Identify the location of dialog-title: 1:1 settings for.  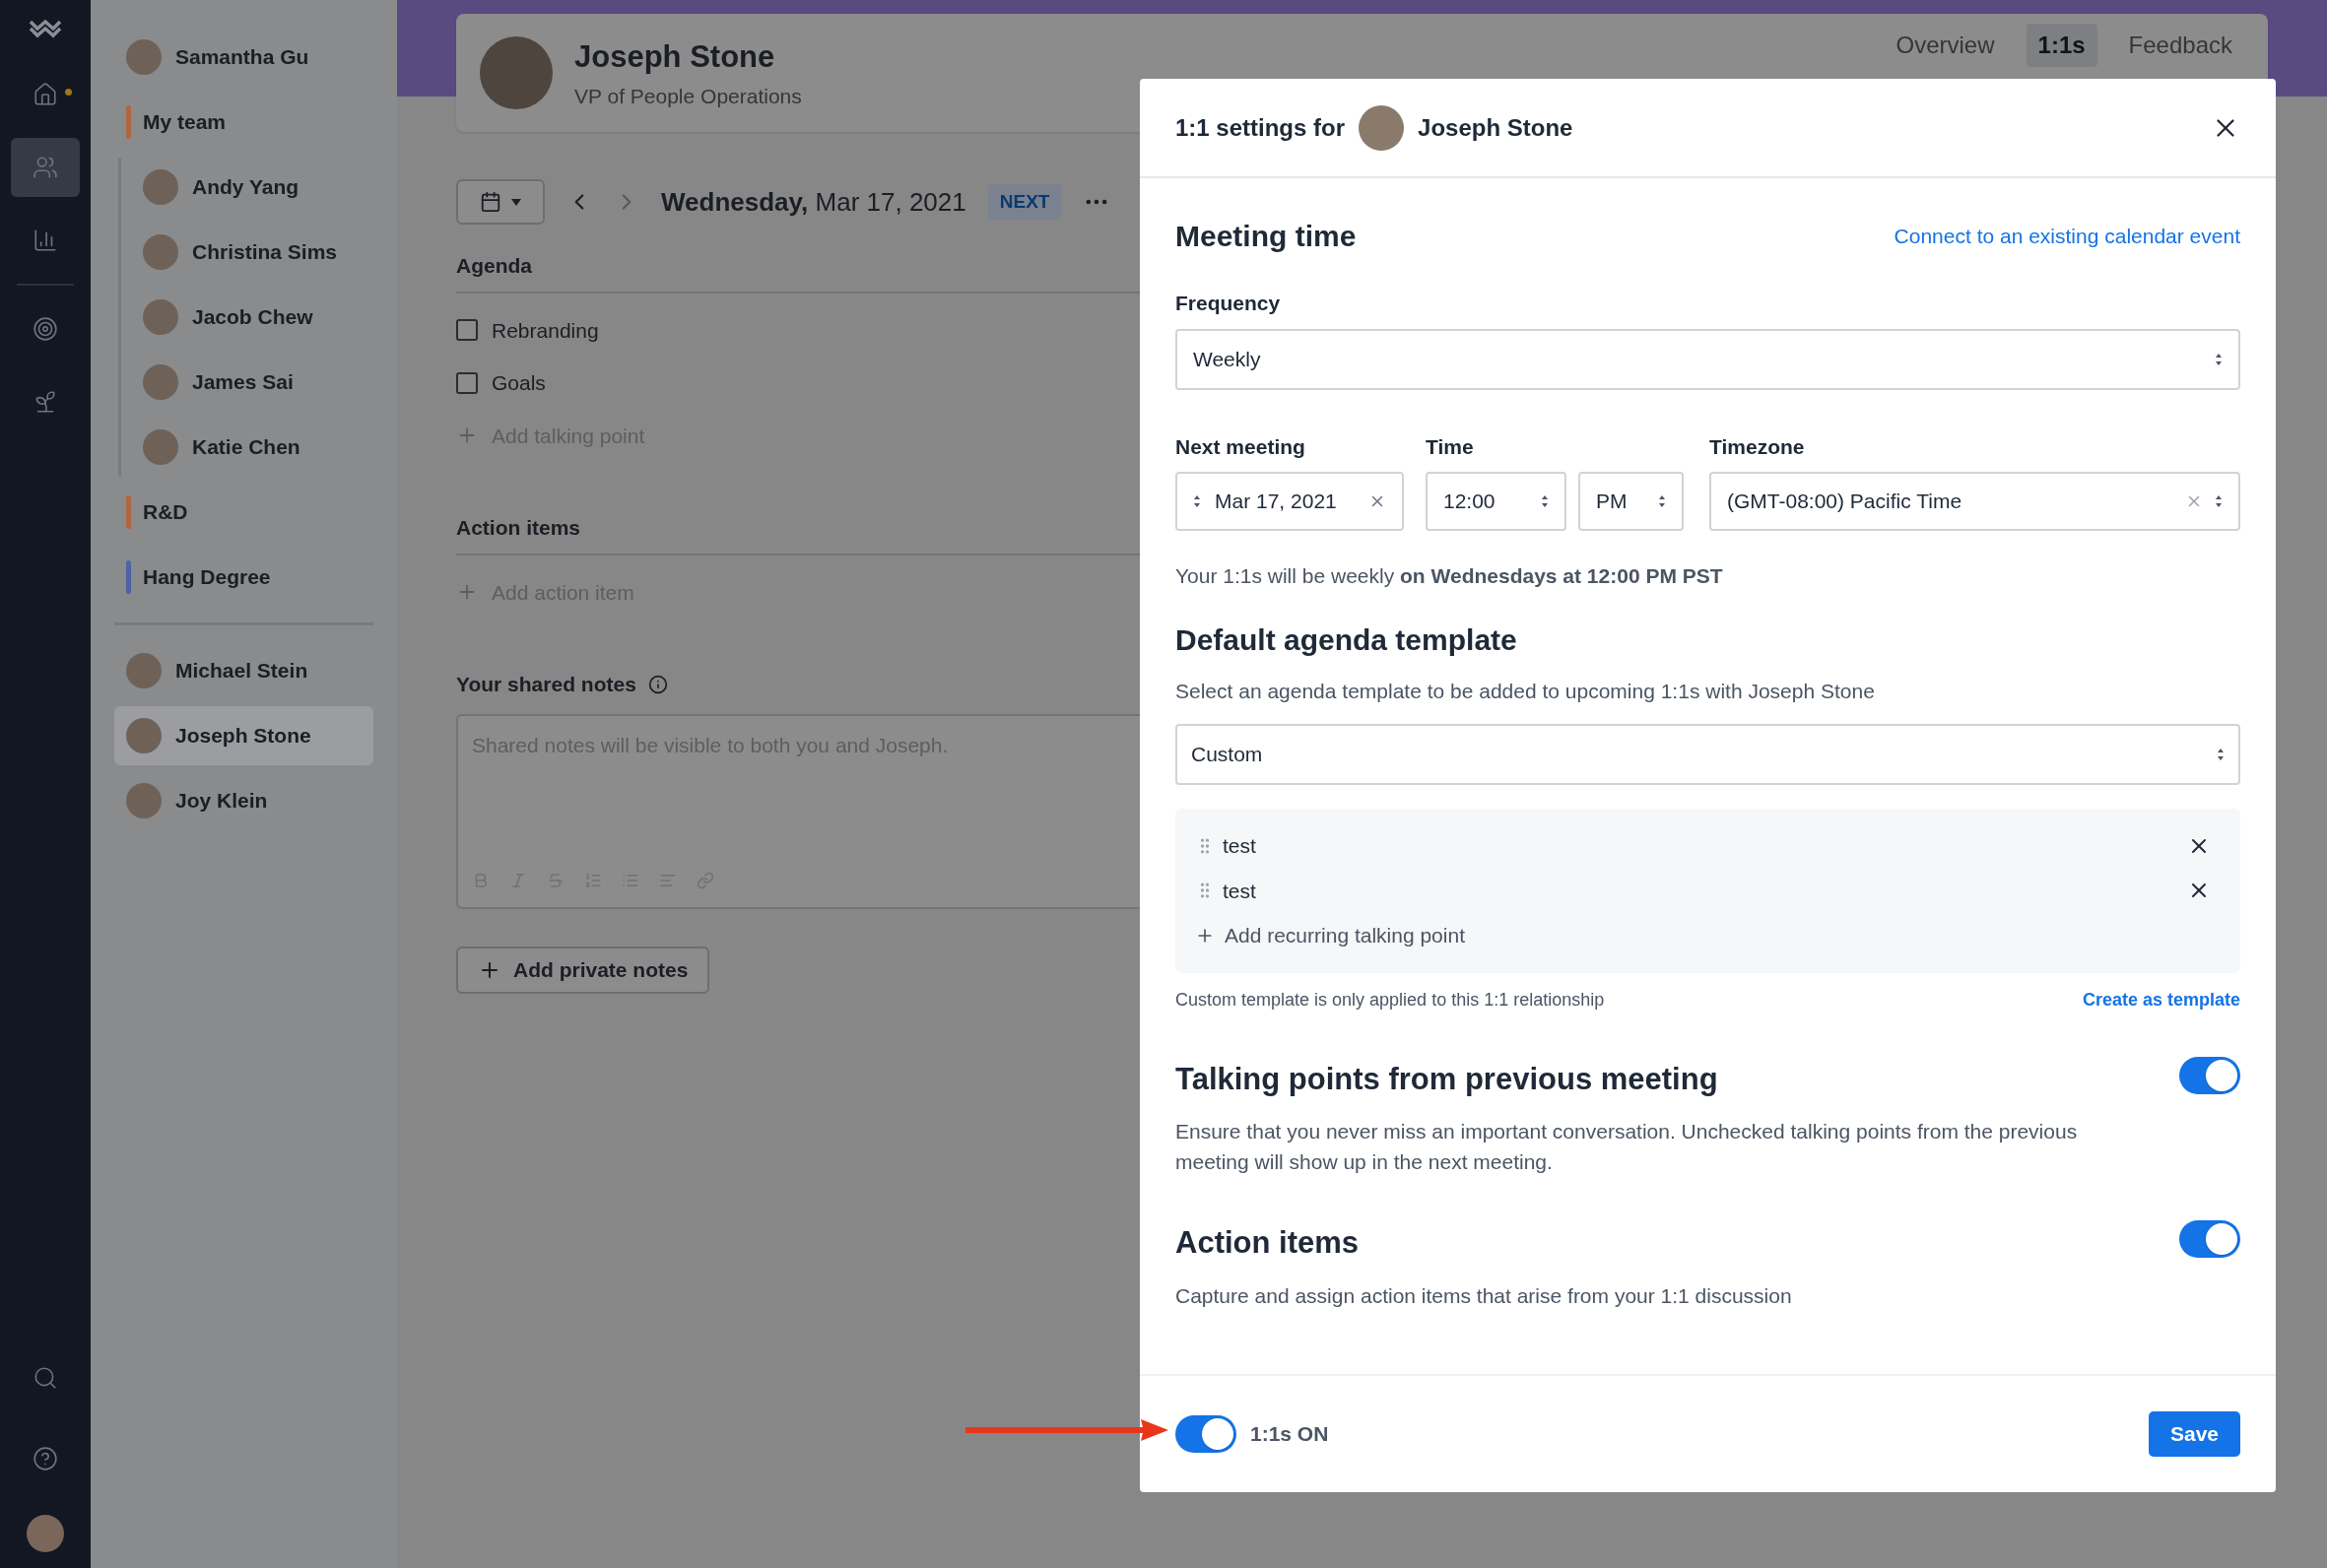
(1260, 128).